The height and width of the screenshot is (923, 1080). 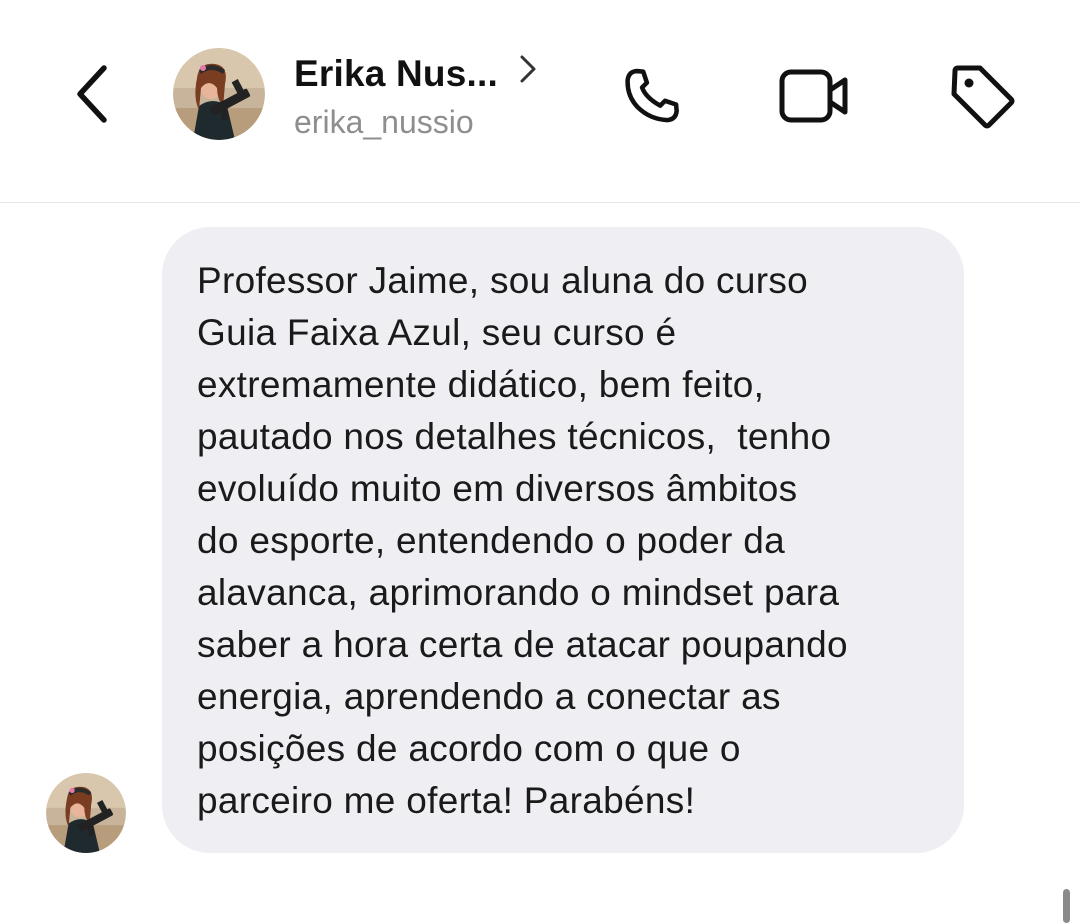 What do you see at coordinates (437, 332) in the screenshot?
I see `message-line: Guia Faixa Azul, seu curso é` at bounding box center [437, 332].